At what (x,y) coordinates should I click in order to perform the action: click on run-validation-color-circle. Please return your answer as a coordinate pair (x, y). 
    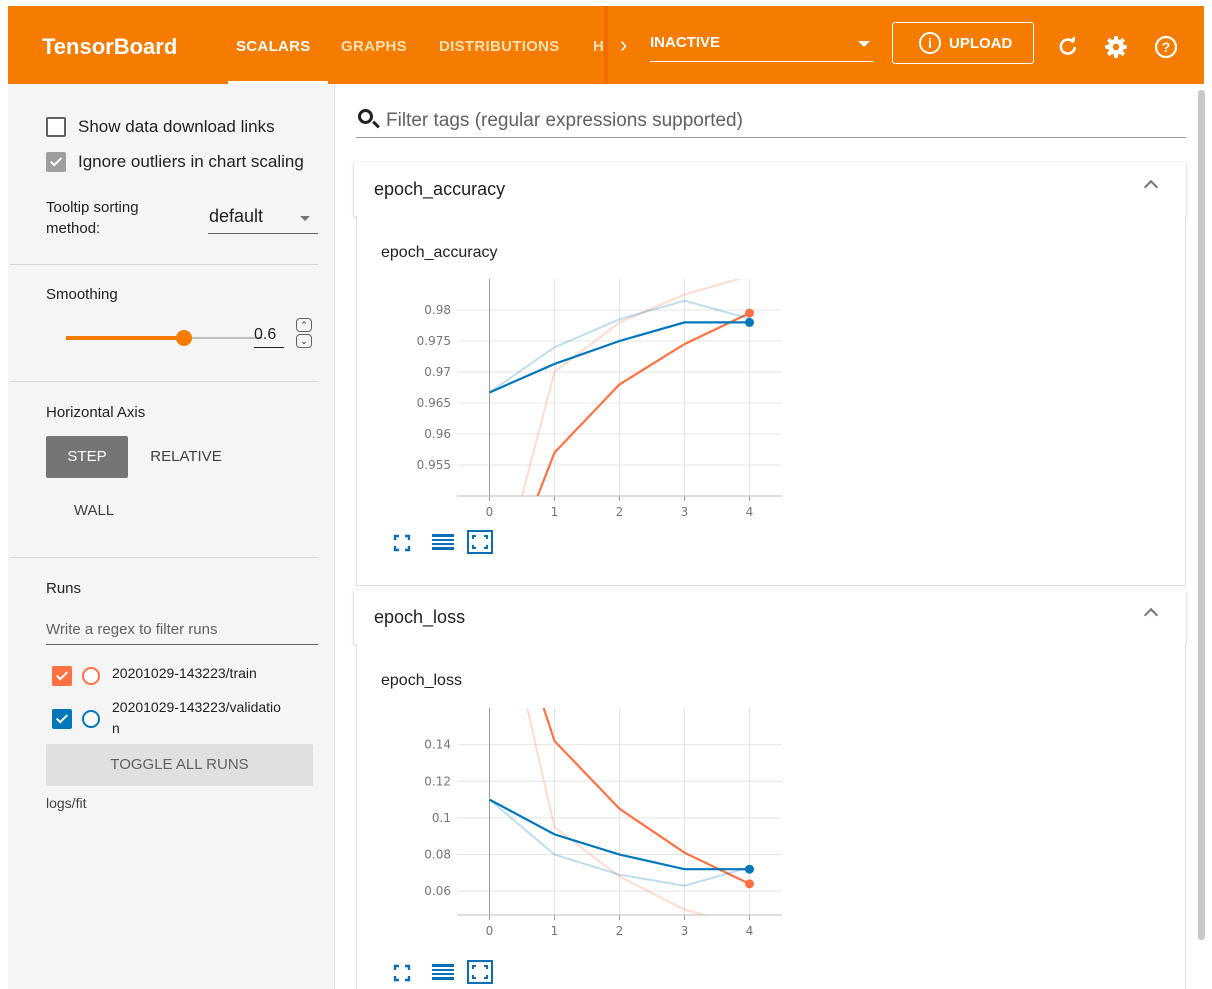
    Looking at the image, I should click on (91, 719).